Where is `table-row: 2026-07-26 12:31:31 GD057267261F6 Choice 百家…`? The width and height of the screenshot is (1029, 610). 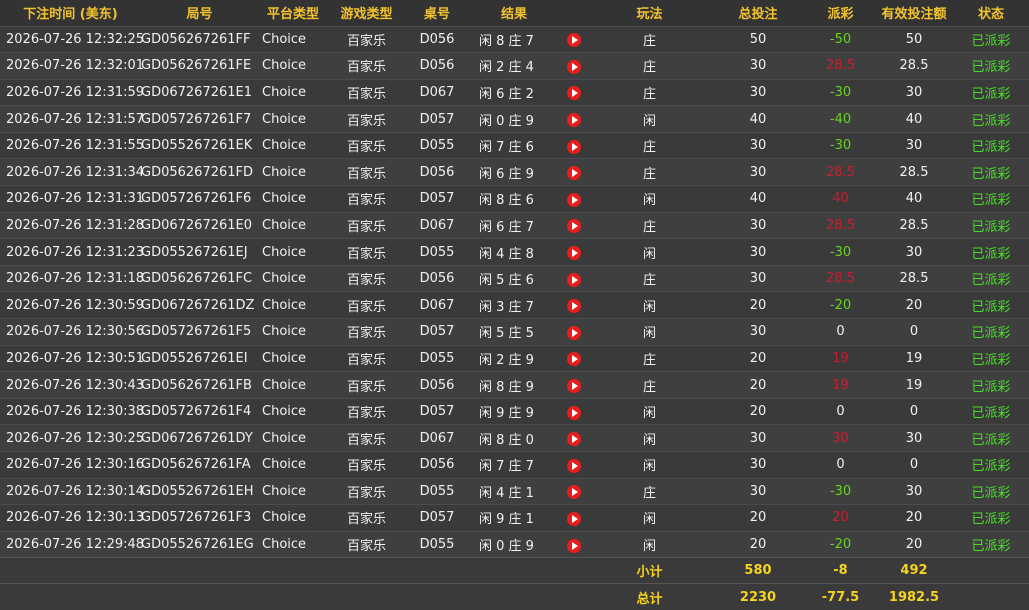
table-row: 2026-07-26 12:31:31 GD057267261F6 Choice 百家… is located at coordinates (514, 199).